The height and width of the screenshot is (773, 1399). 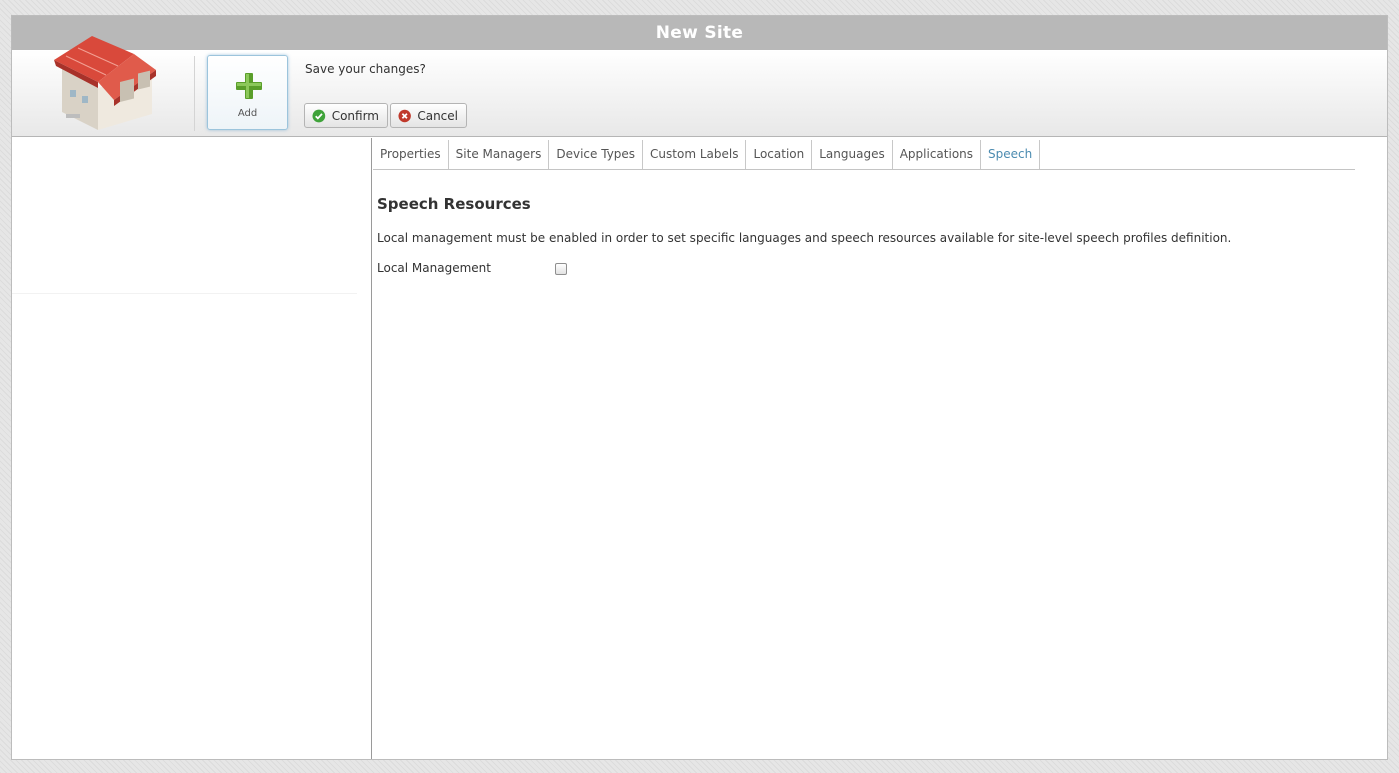 I want to click on toolbar: Add Save your changes? Confirm Cancel, so click(x=699, y=86).